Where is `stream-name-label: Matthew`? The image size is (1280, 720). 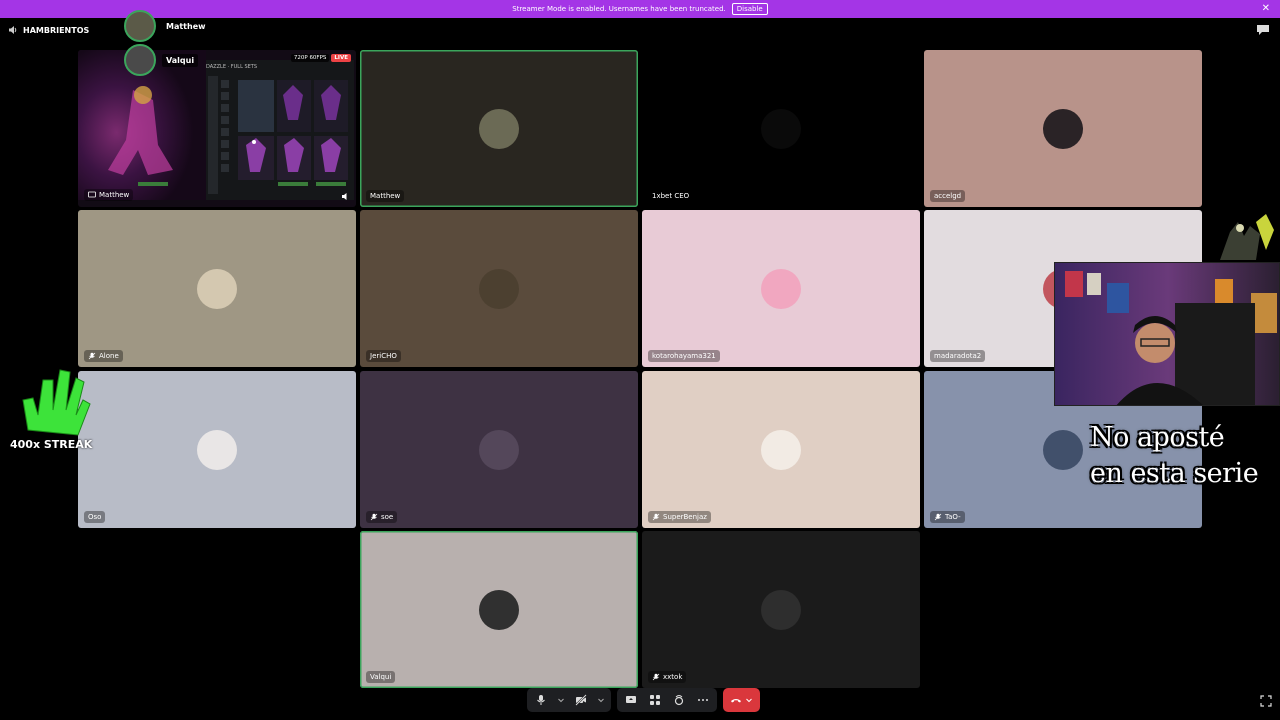
stream-name-label: Matthew is located at coordinates (109, 195).